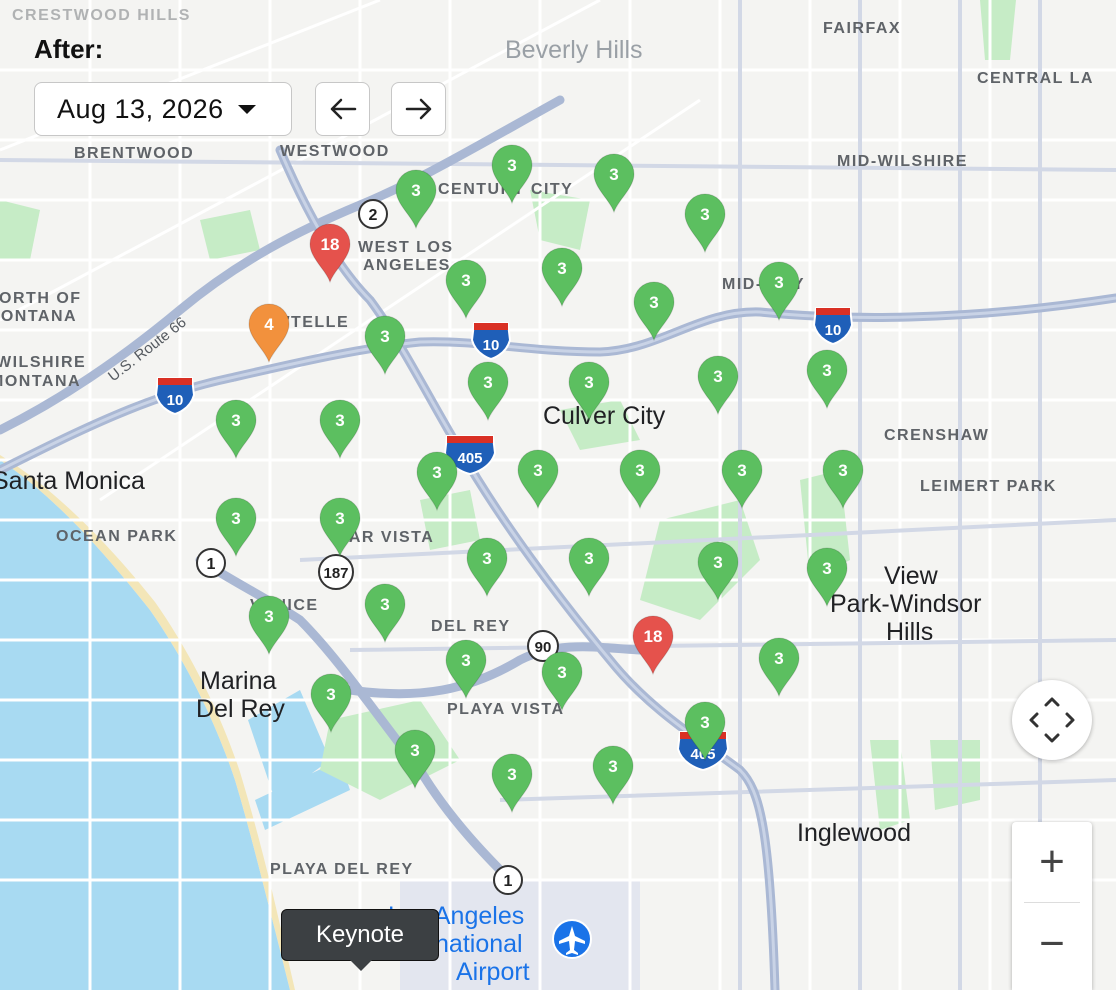 Image resolution: width=1116 pixels, height=990 pixels. Describe the element at coordinates (116, 536) in the screenshot. I see `label-ocean-park: OCEAN PARK` at that location.